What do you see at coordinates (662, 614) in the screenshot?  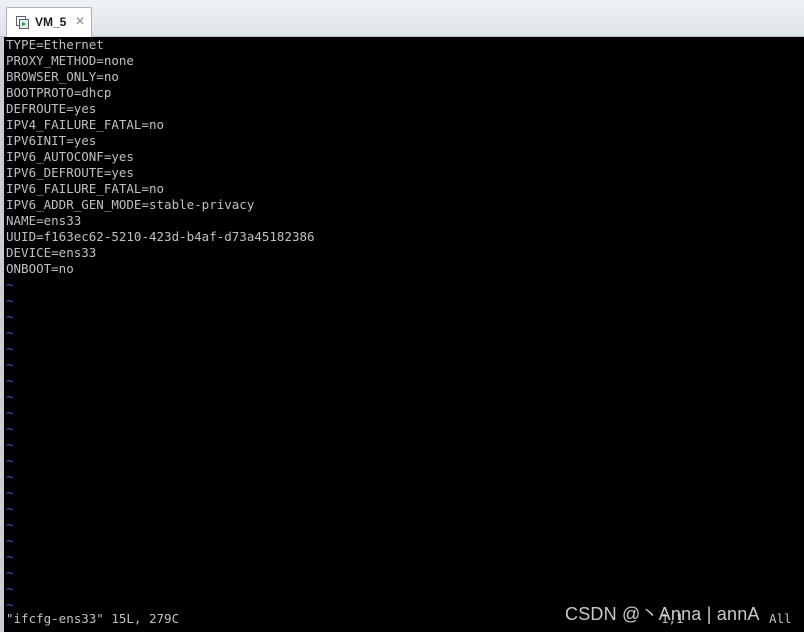 I see `csdn-watermark: CSDN @丶Anna | annA` at bounding box center [662, 614].